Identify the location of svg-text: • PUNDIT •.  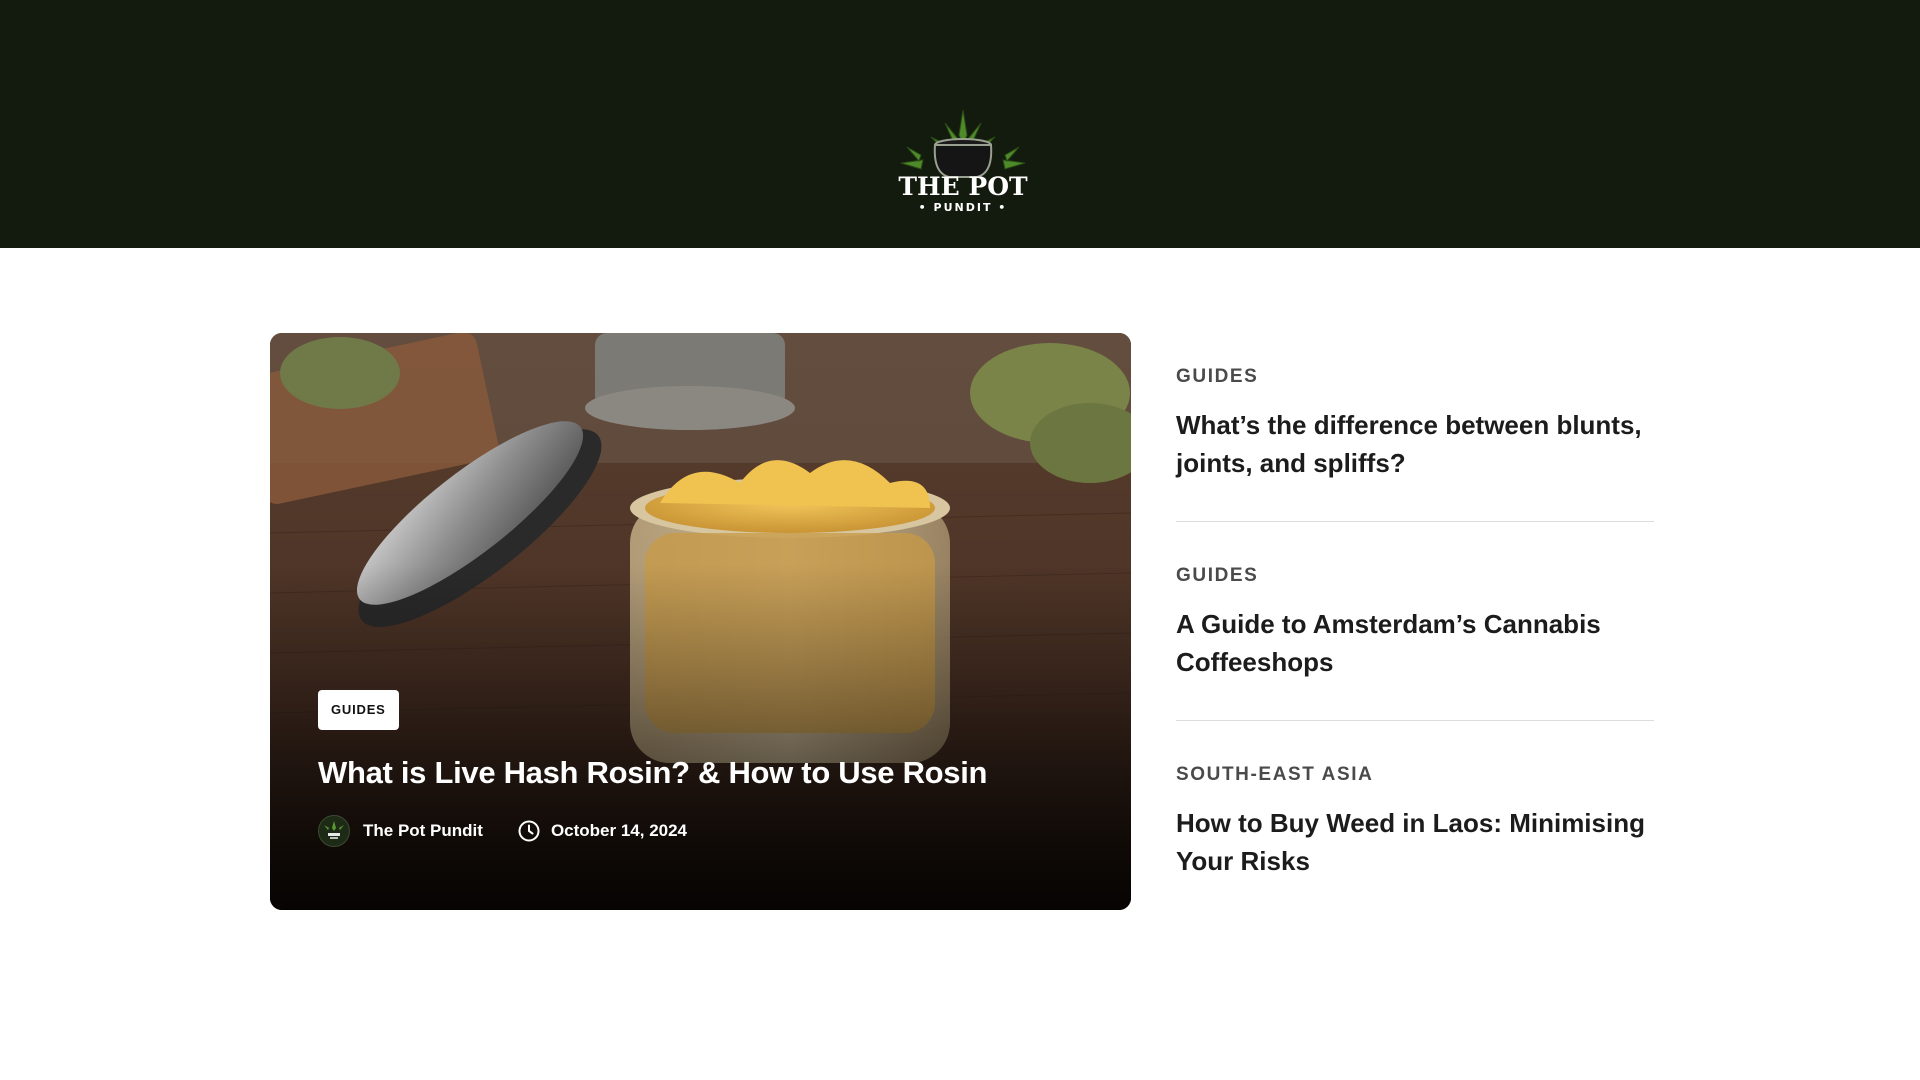
(963, 207).